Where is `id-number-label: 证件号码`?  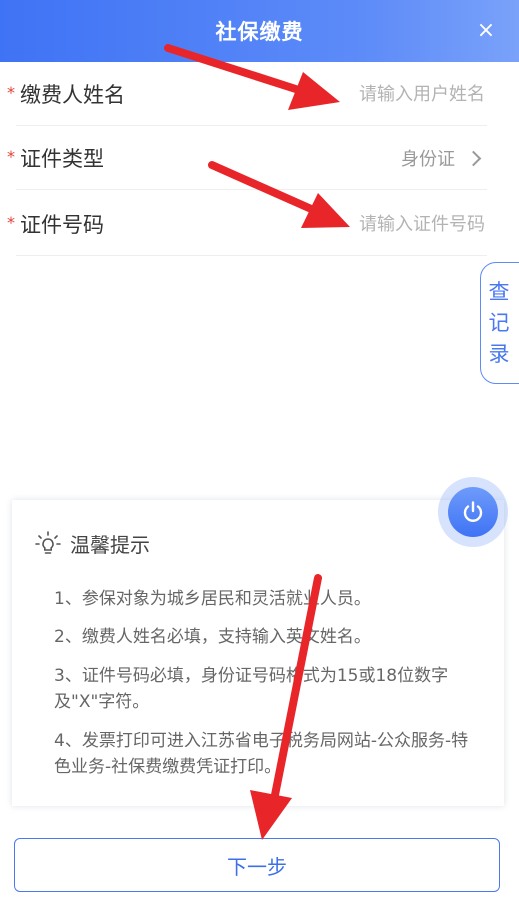 id-number-label: 证件号码 is located at coordinates (62, 225).